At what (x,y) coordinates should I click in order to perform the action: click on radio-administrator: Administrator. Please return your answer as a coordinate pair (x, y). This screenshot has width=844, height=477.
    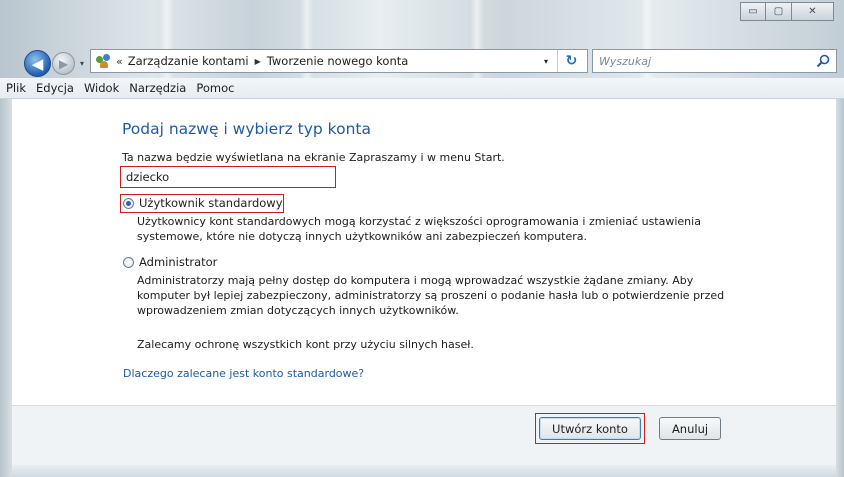
    Looking at the image, I should click on (170, 262).